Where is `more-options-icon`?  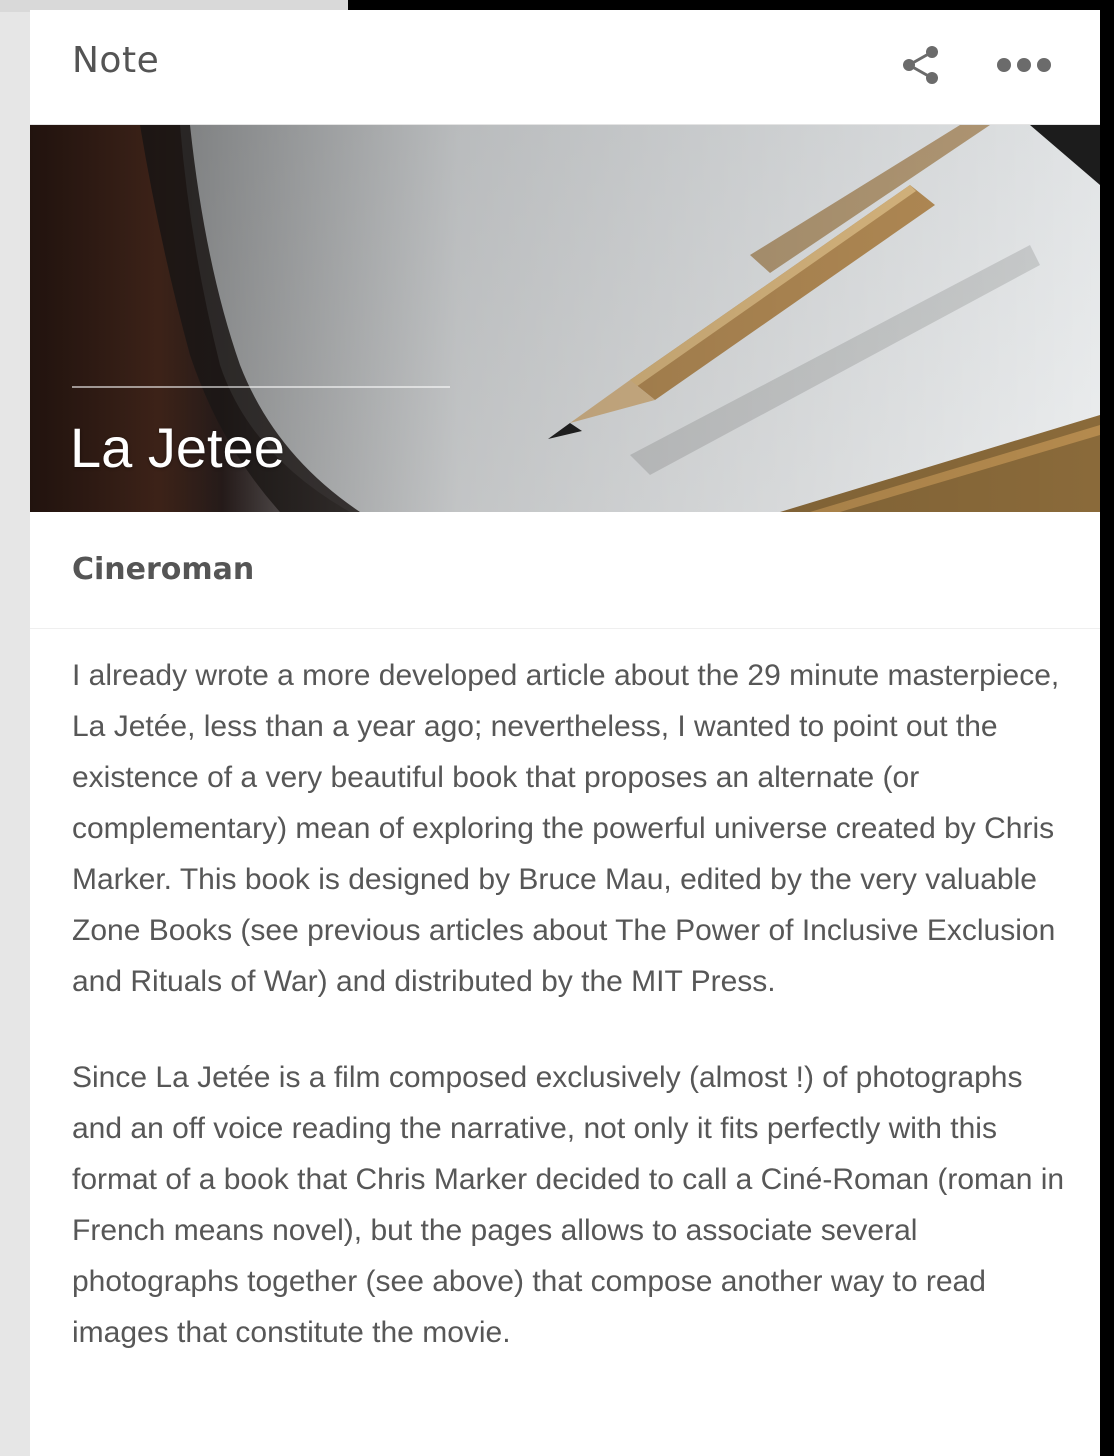
more-options-icon is located at coordinates (1024, 65).